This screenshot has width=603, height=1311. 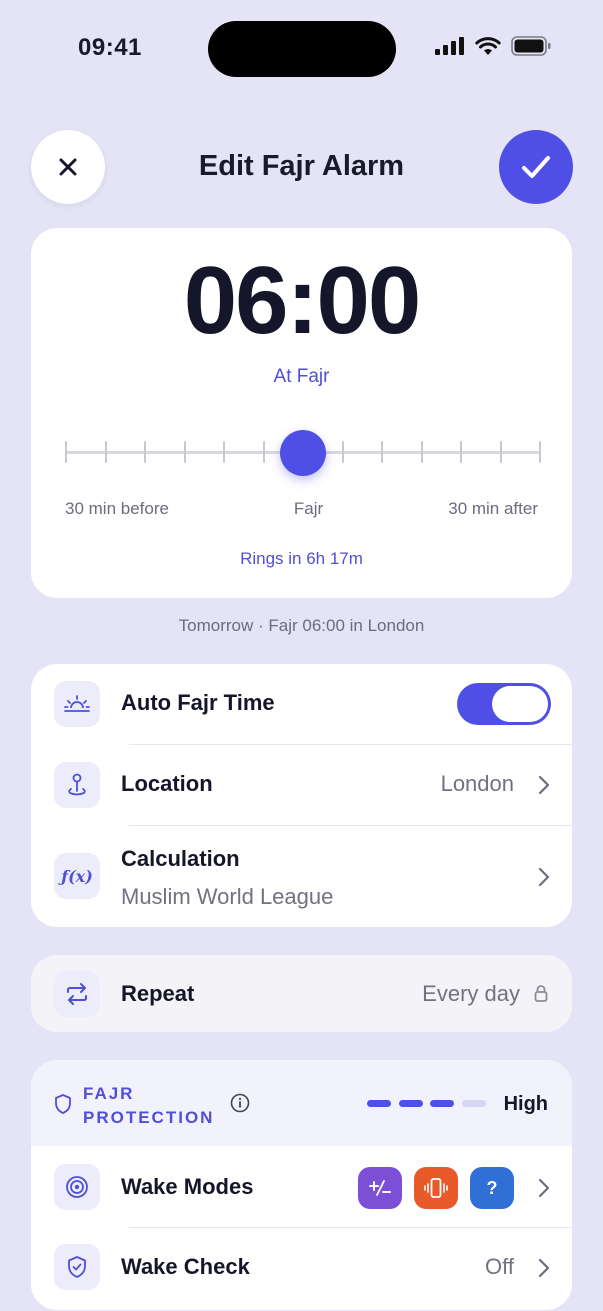 I want to click on question-icon: ?, so click(x=492, y=1187).